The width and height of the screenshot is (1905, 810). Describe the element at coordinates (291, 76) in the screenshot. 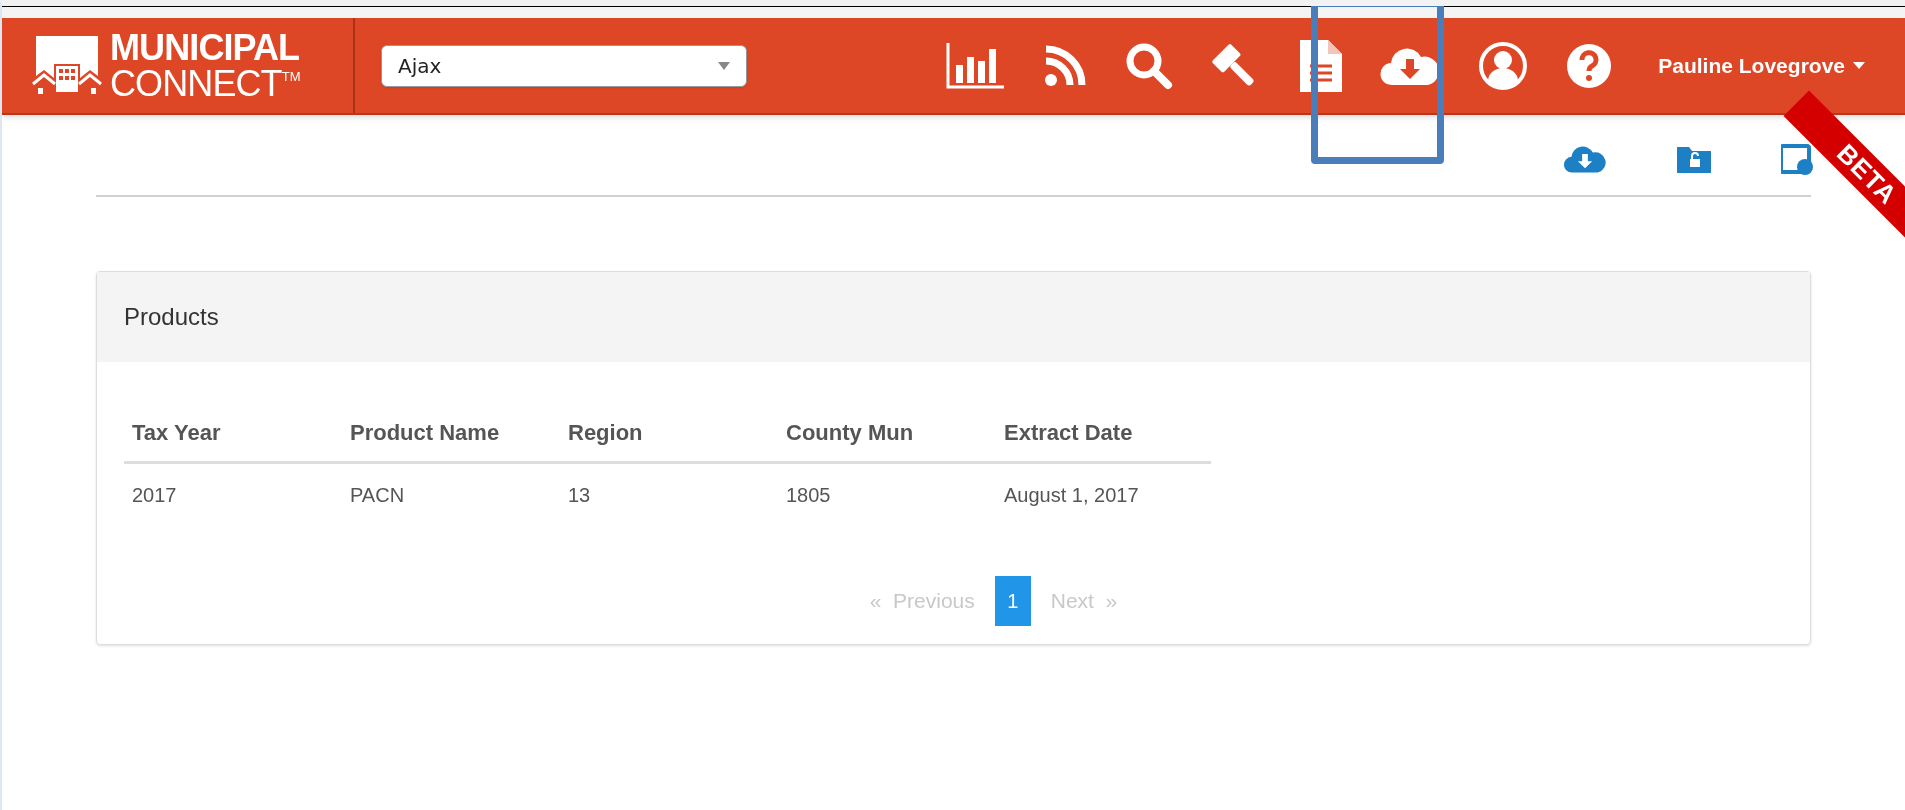

I see `trademark-text: TM` at that location.